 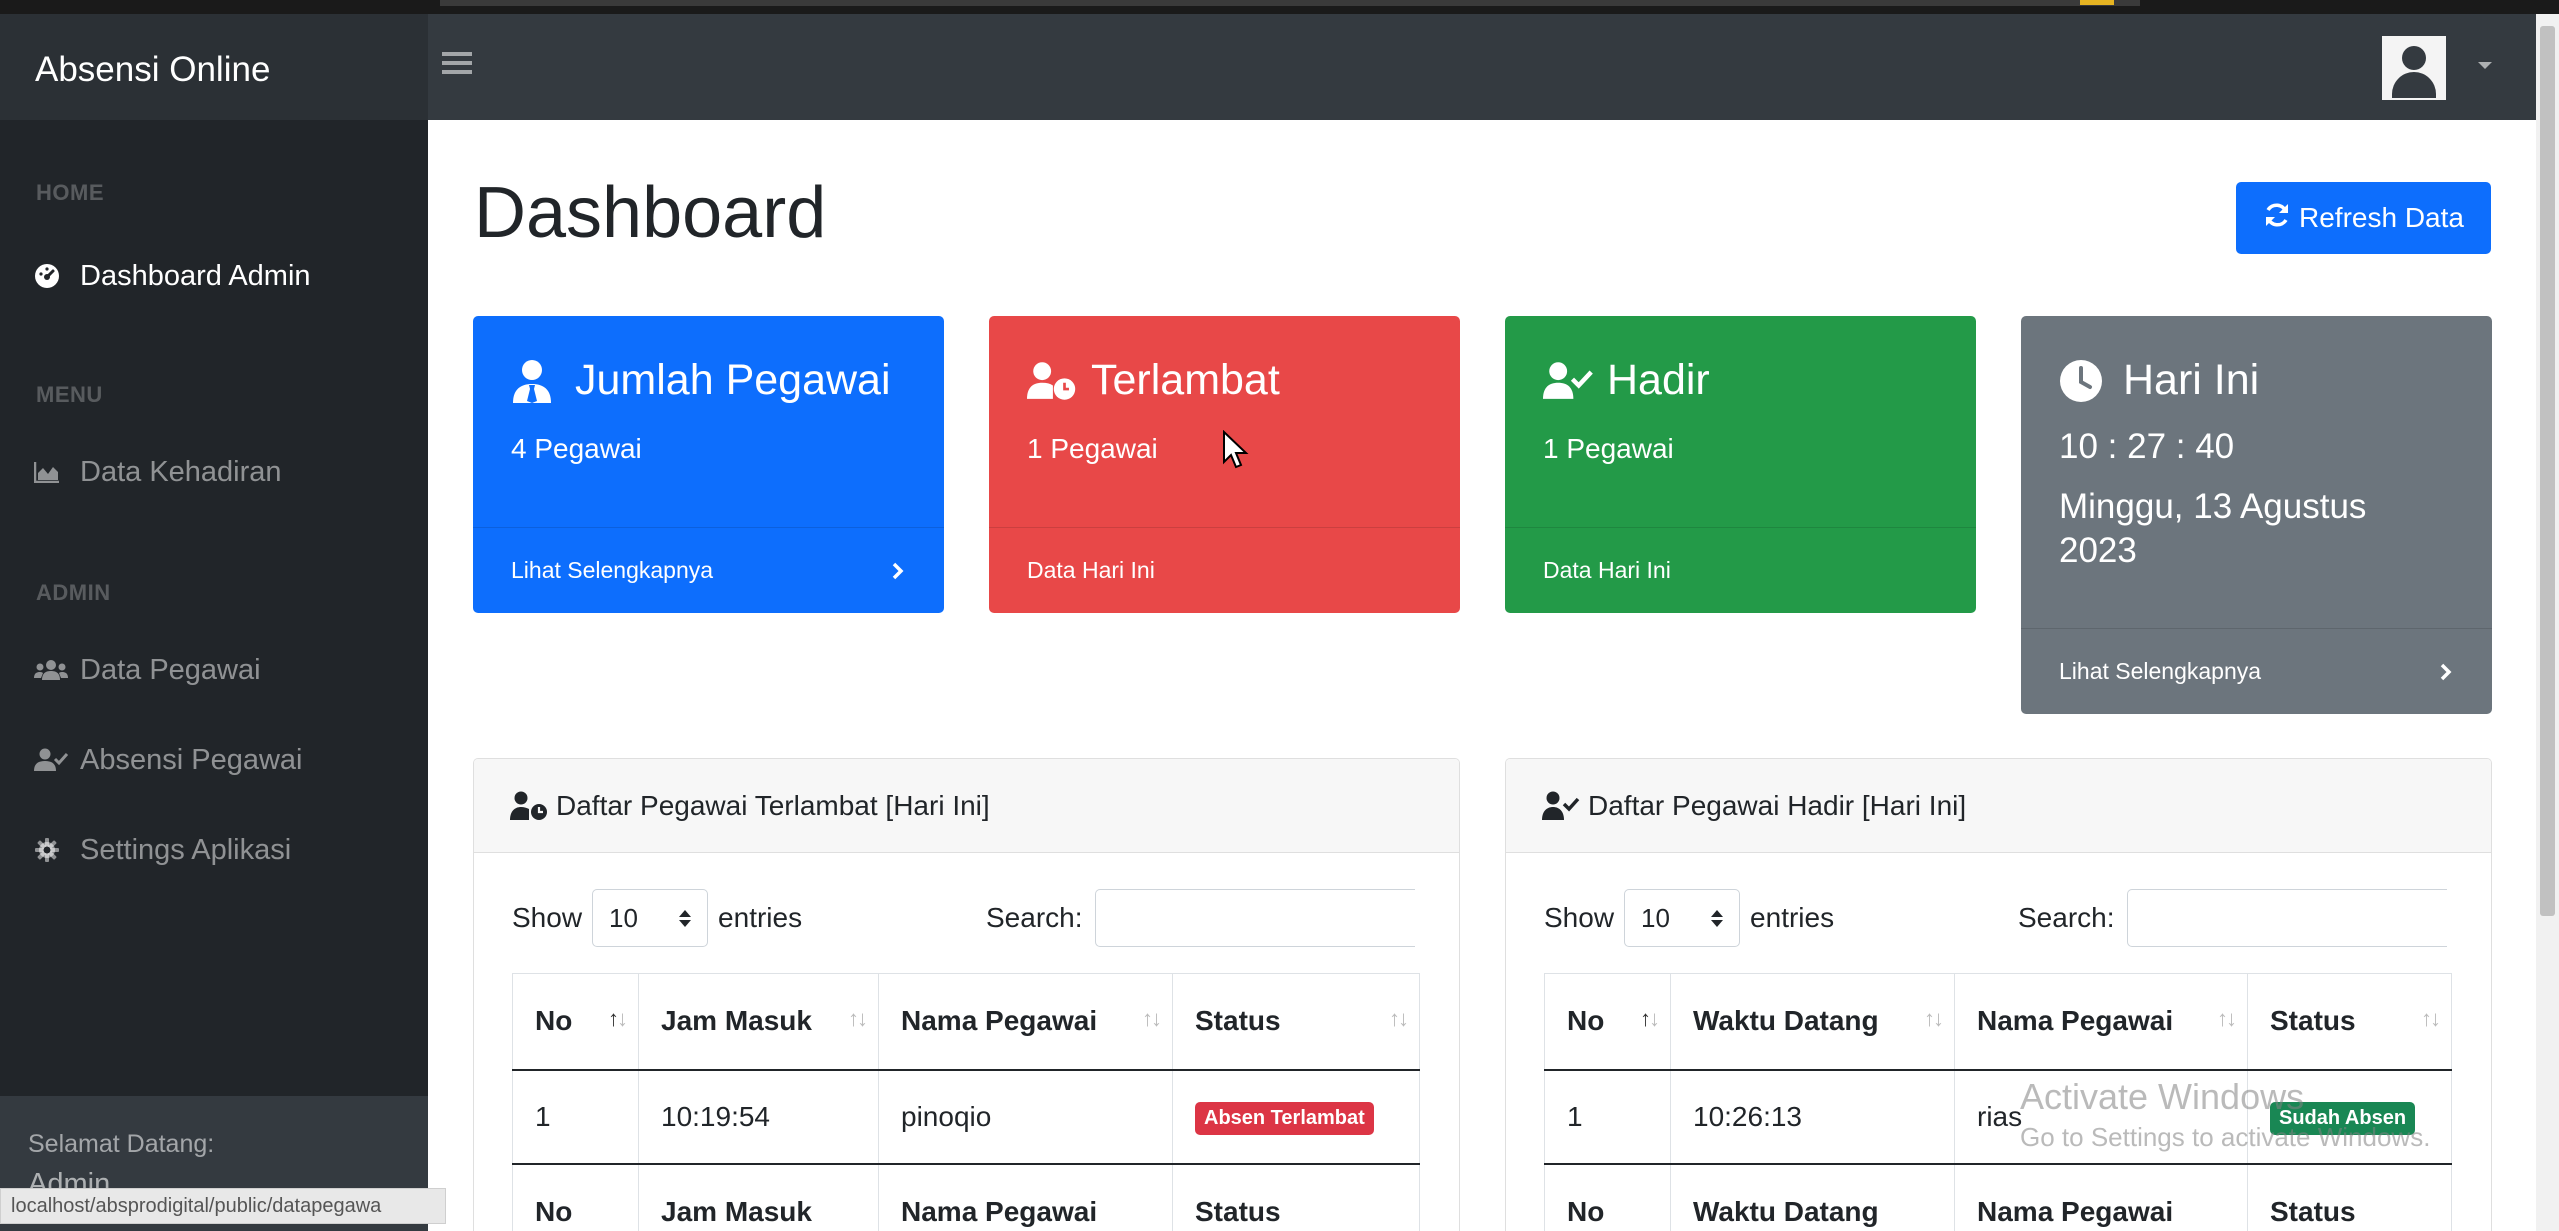 What do you see at coordinates (52, 670) in the screenshot?
I see `users-icon` at bounding box center [52, 670].